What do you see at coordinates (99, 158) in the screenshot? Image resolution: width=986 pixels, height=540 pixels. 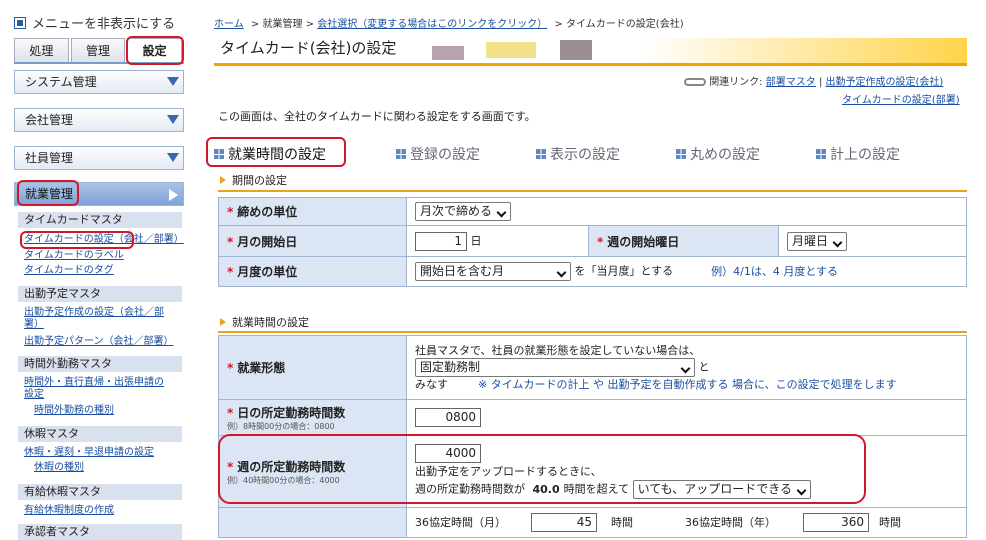 I see `sidebar-item-employee: 社員管理` at bounding box center [99, 158].